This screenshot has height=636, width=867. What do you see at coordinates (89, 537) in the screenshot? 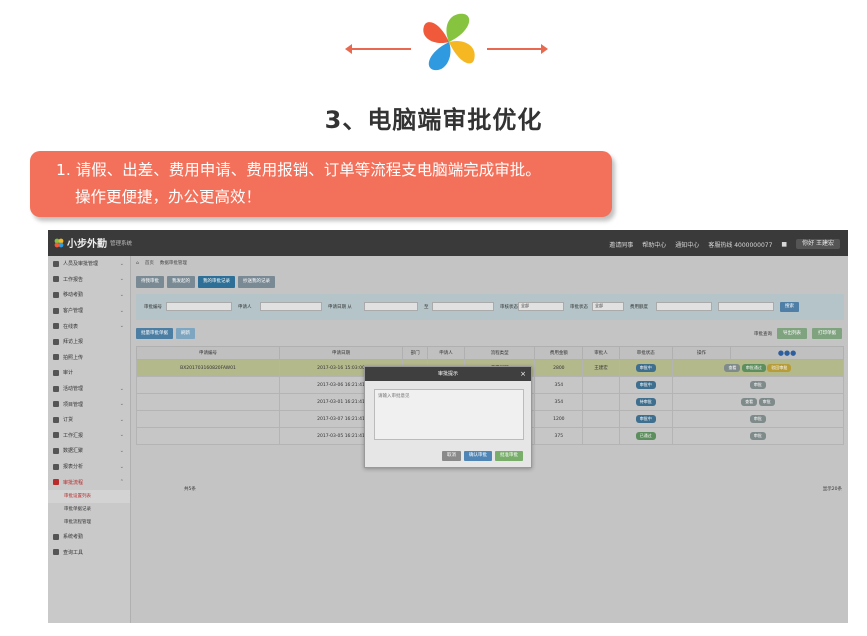
I see `sidebar-item: 系统考勤` at bounding box center [89, 537].